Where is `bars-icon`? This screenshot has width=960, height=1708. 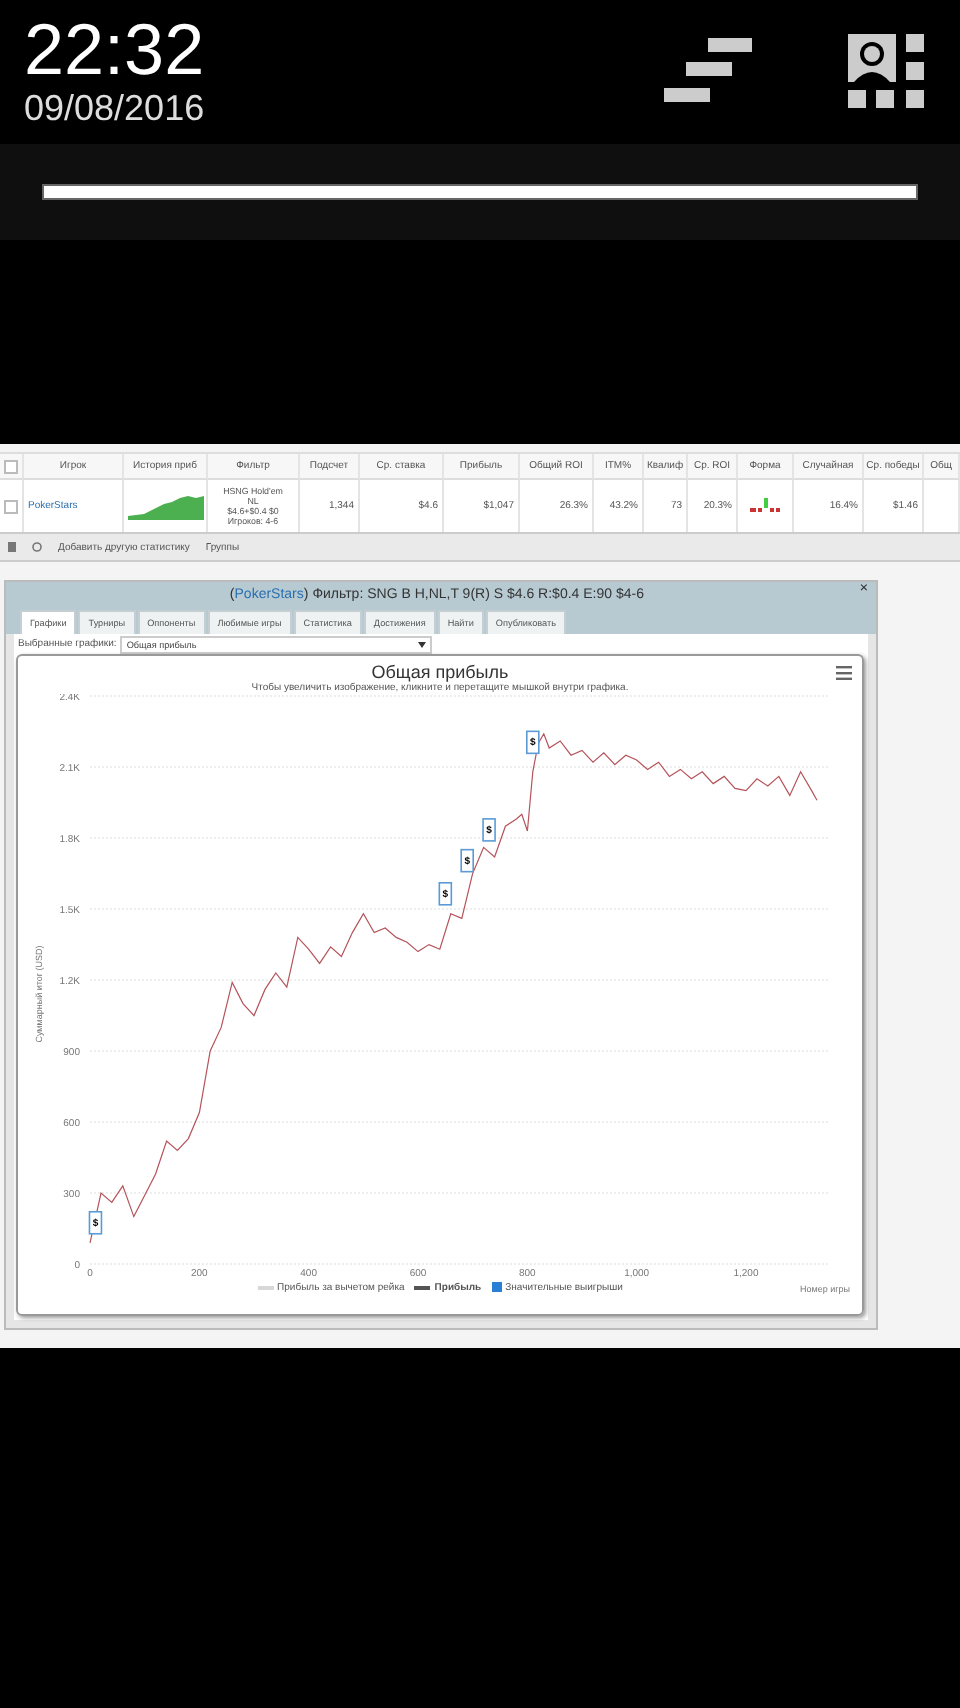 bars-icon is located at coordinates (708, 72).